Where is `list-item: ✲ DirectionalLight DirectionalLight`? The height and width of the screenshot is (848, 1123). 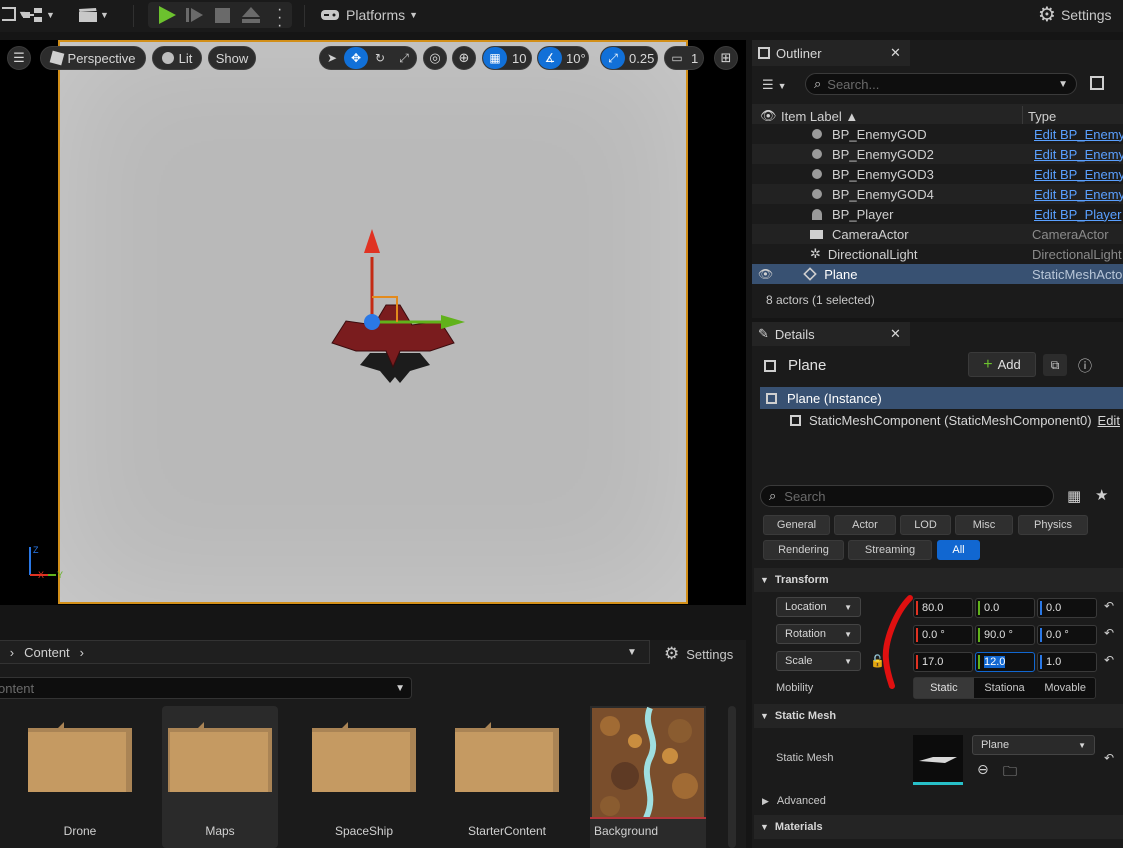
list-item: ✲ DirectionalLight DirectionalLight is located at coordinates (937, 254).